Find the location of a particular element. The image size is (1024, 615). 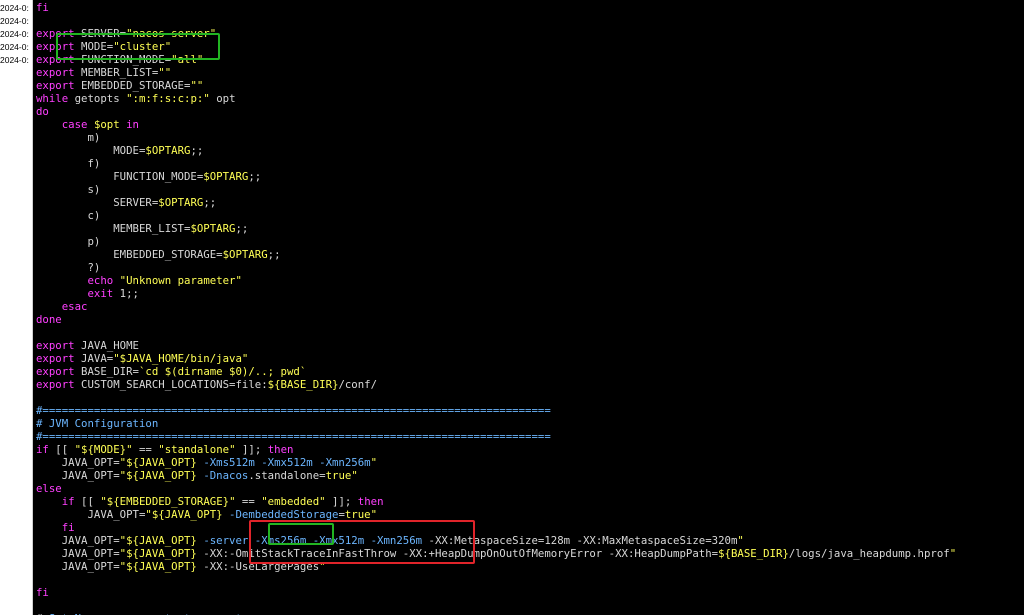

code-token: "standalone" is located at coordinates (197, 449).